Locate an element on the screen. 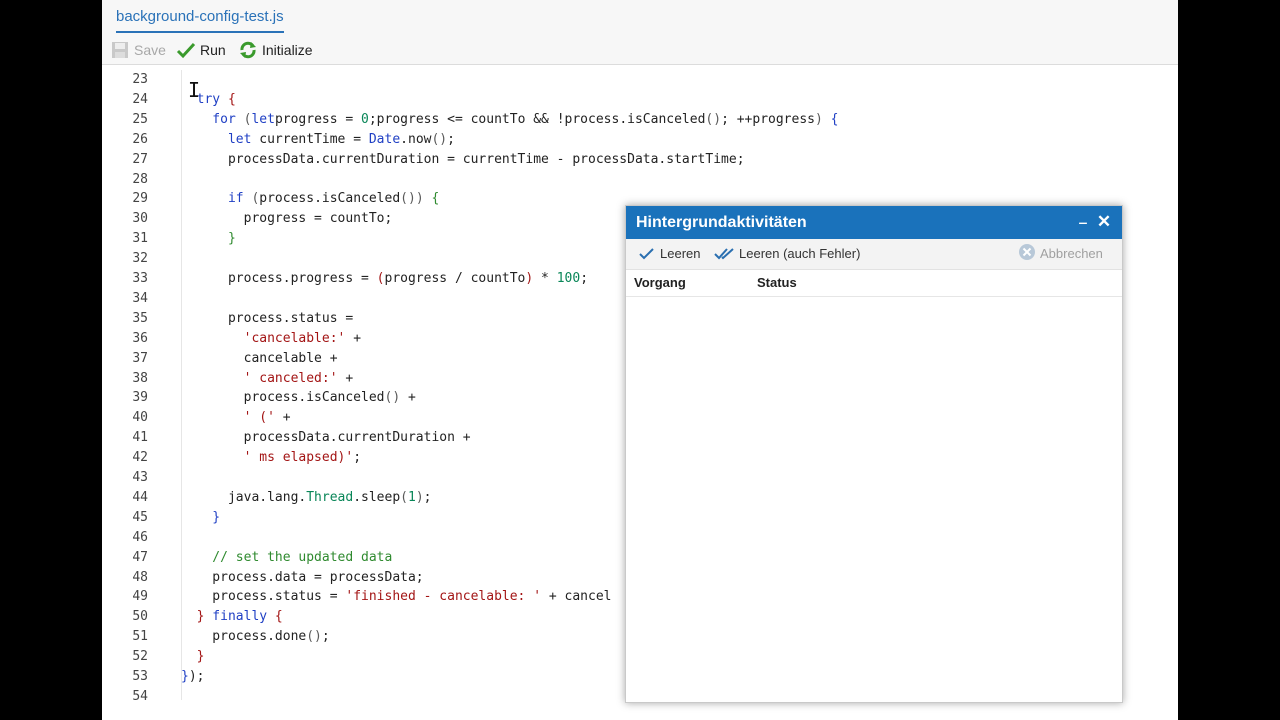 Image resolution: width=1280 pixels, height=720 pixels. cancel-circle-icon is located at coordinates (1027, 252).